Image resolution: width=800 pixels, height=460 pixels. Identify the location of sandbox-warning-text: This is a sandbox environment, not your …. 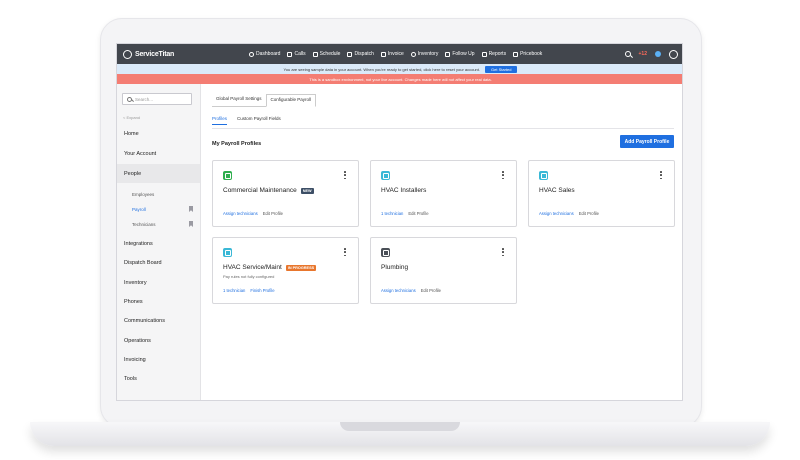
(400, 79).